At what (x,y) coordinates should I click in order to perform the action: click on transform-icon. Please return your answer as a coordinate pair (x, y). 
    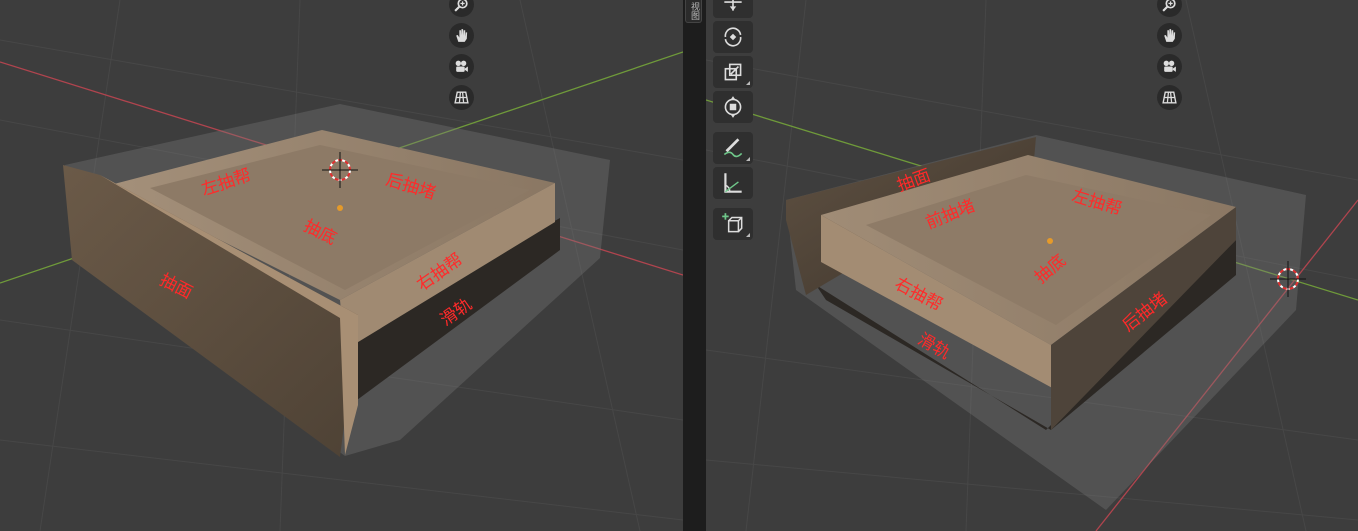
    Looking at the image, I should click on (733, 107).